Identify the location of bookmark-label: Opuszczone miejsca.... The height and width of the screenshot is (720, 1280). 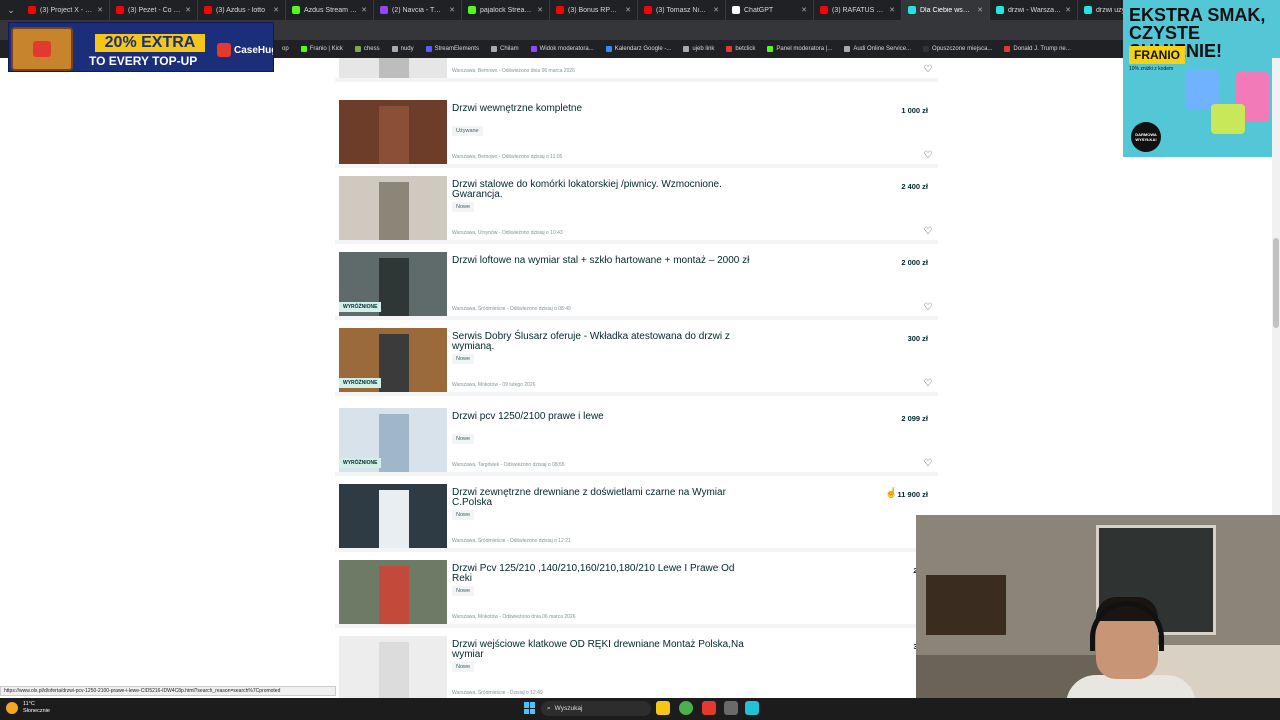
(962, 49).